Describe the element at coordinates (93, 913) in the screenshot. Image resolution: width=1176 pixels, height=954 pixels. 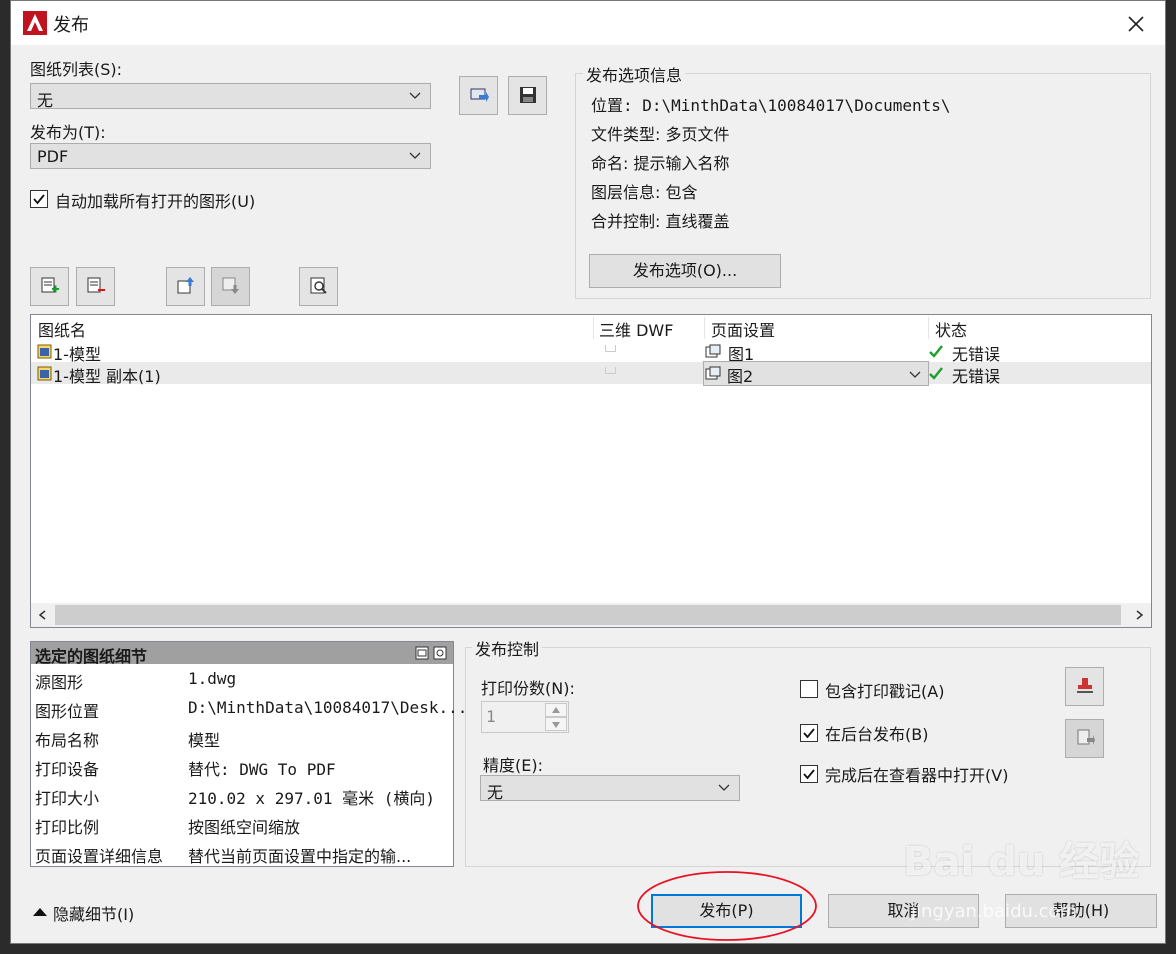
I see `hide-details-link: 隐藏细节(I)` at that location.